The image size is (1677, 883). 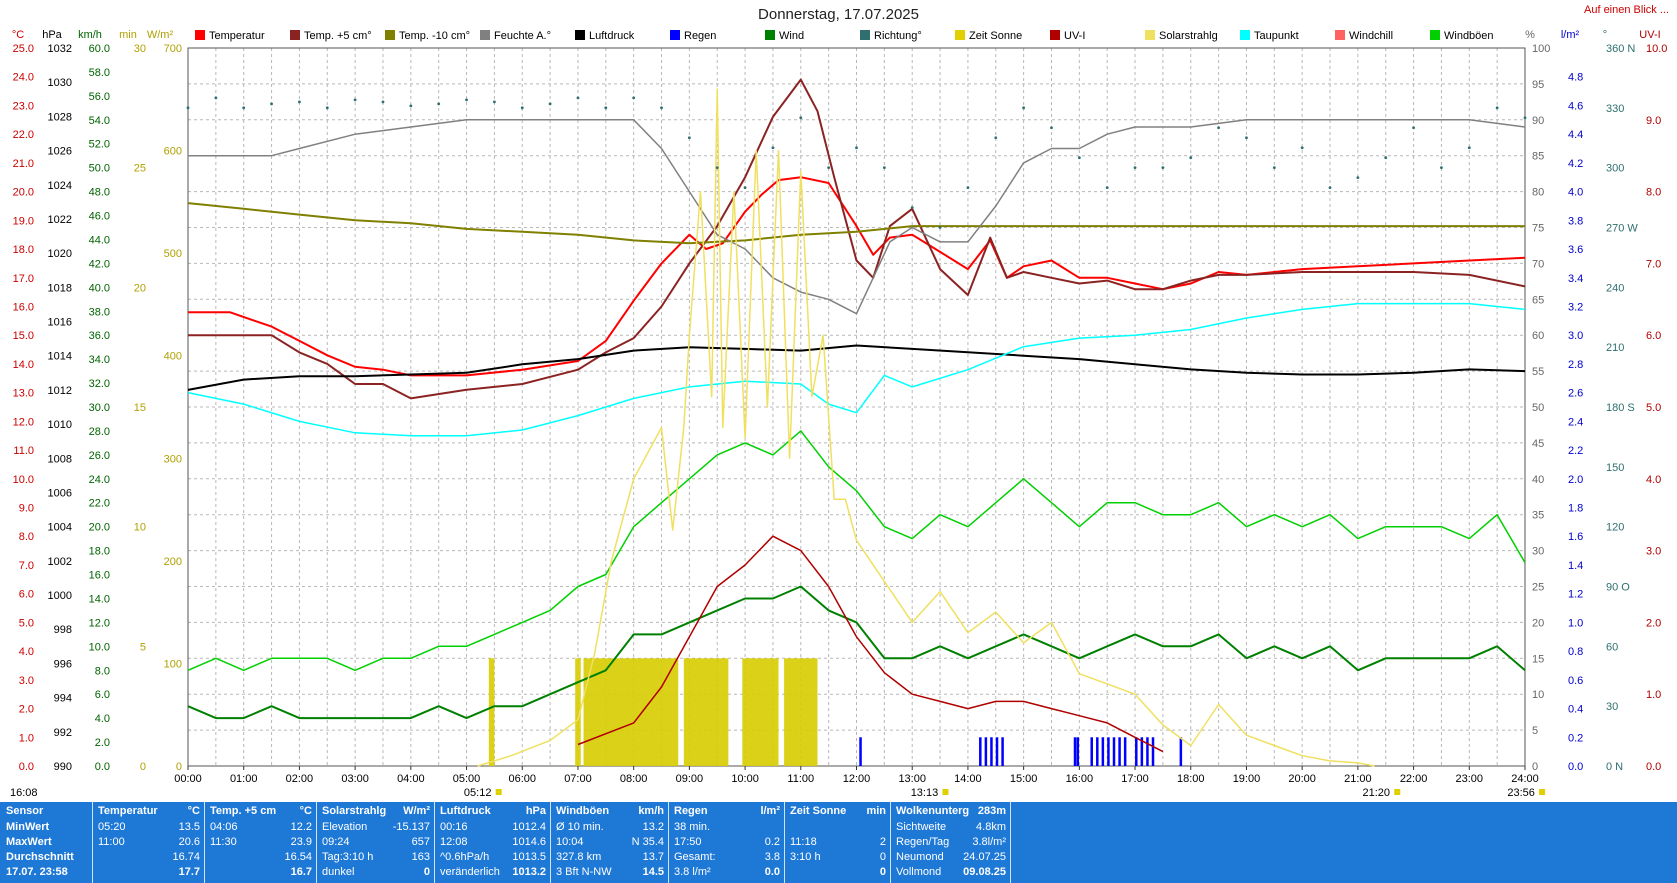 I want to click on rain-tick-label: 4.8, so click(x=1575, y=78).